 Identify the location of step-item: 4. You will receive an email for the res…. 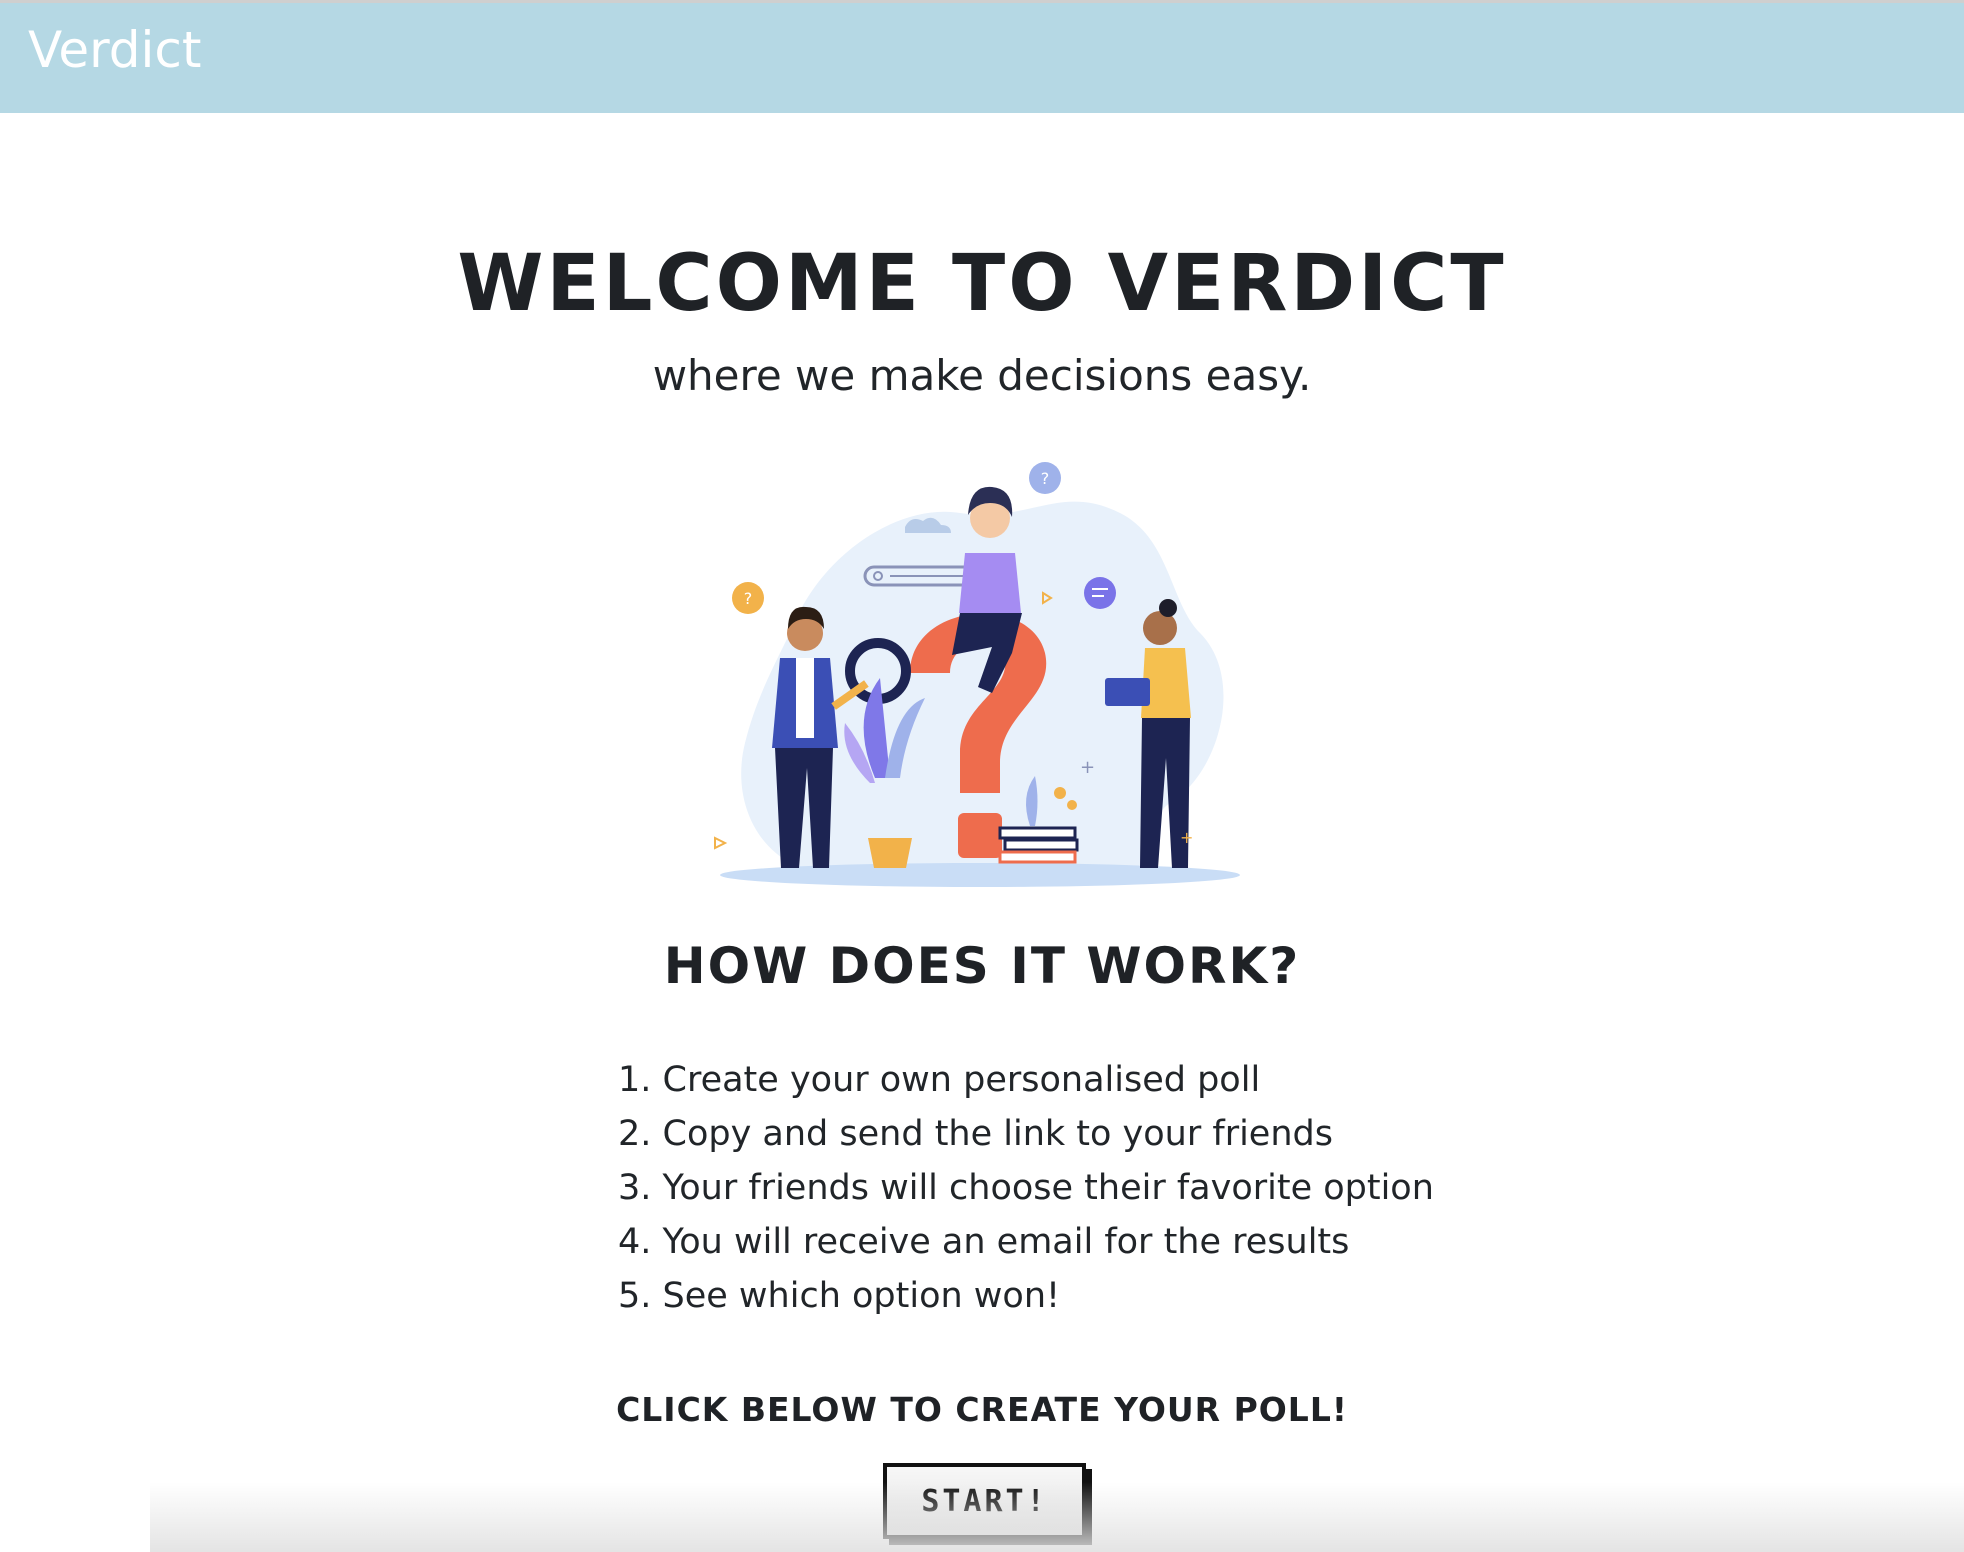
(984, 1242).